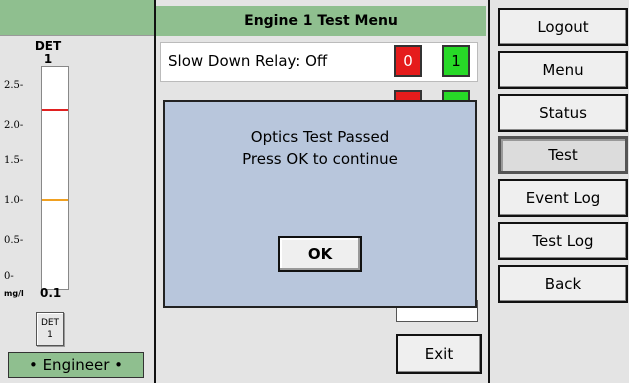 Image resolution: width=629 pixels, height=383 pixels. I want to click on alarm-low-line, so click(55, 199).